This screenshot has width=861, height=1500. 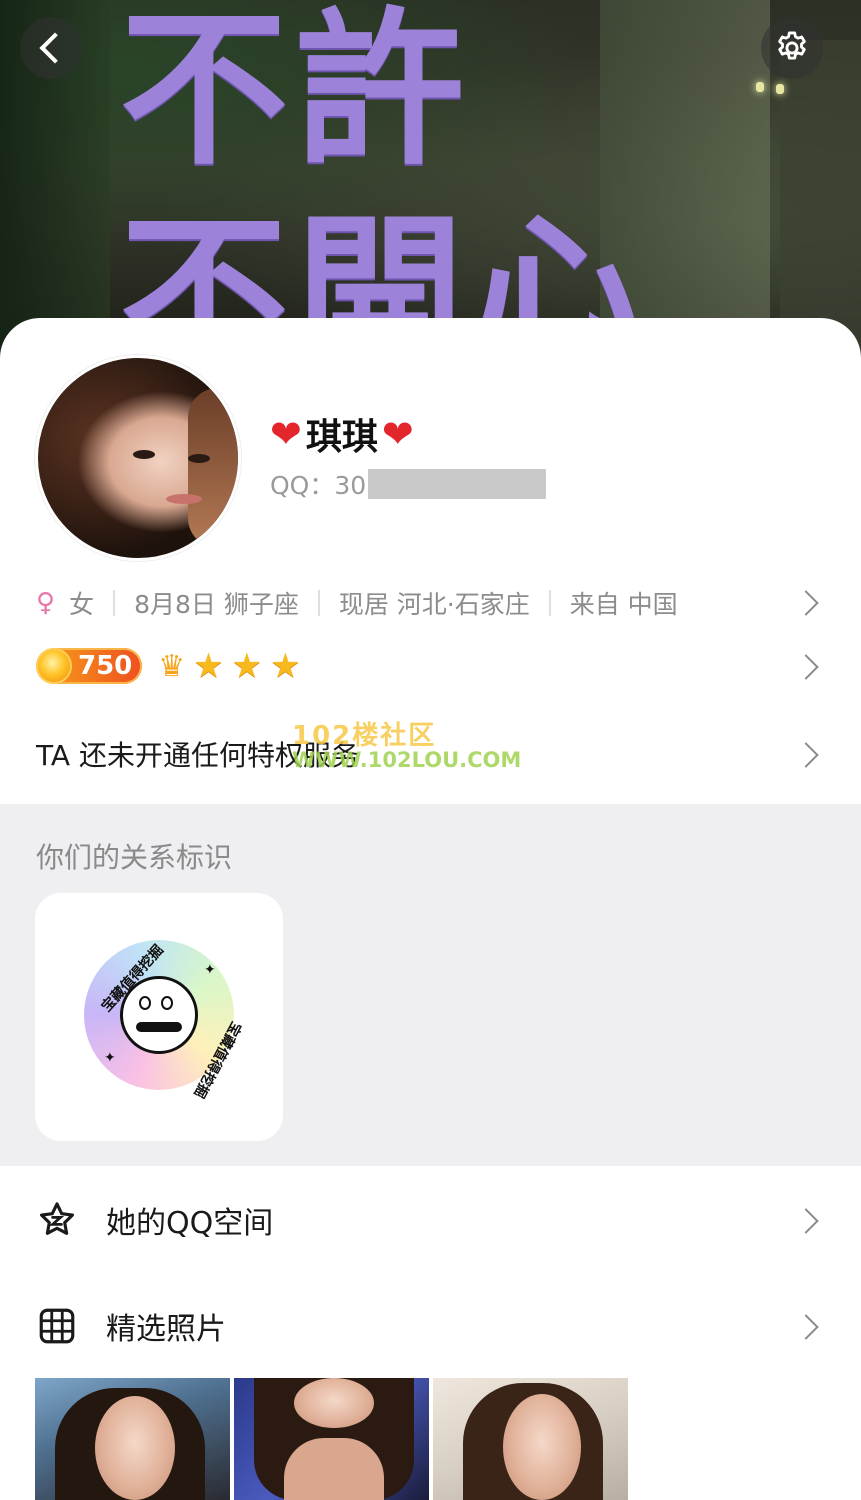 I want to click on gear-icon, so click(x=792, y=45).